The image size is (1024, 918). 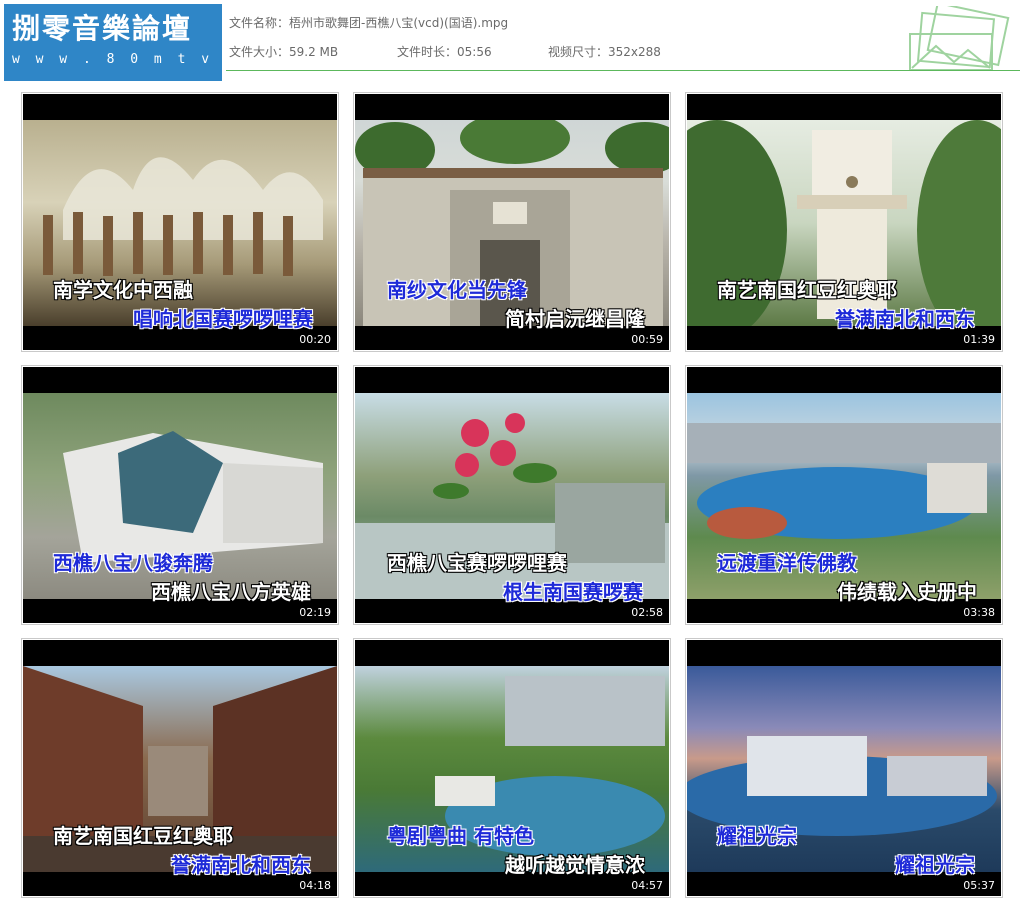 What do you see at coordinates (844, 768) in the screenshot?
I see `thumbnail-9: 耀祖光宗 耀祖光宗 05:37` at bounding box center [844, 768].